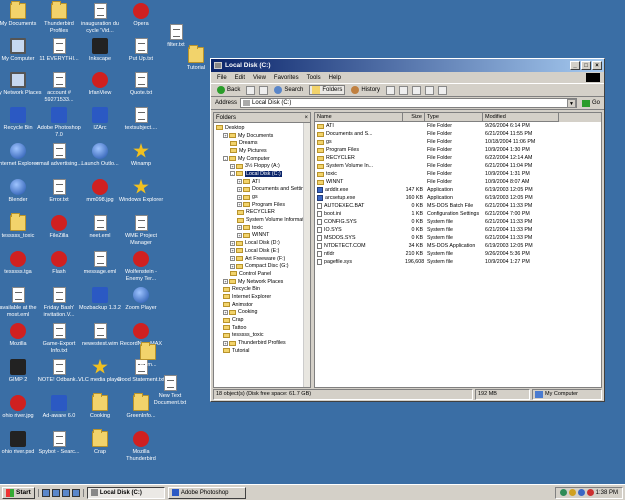 The height and width of the screenshot is (500, 625). What do you see at coordinates (443, 90) in the screenshot?
I see `views-icon` at bounding box center [443, 90].